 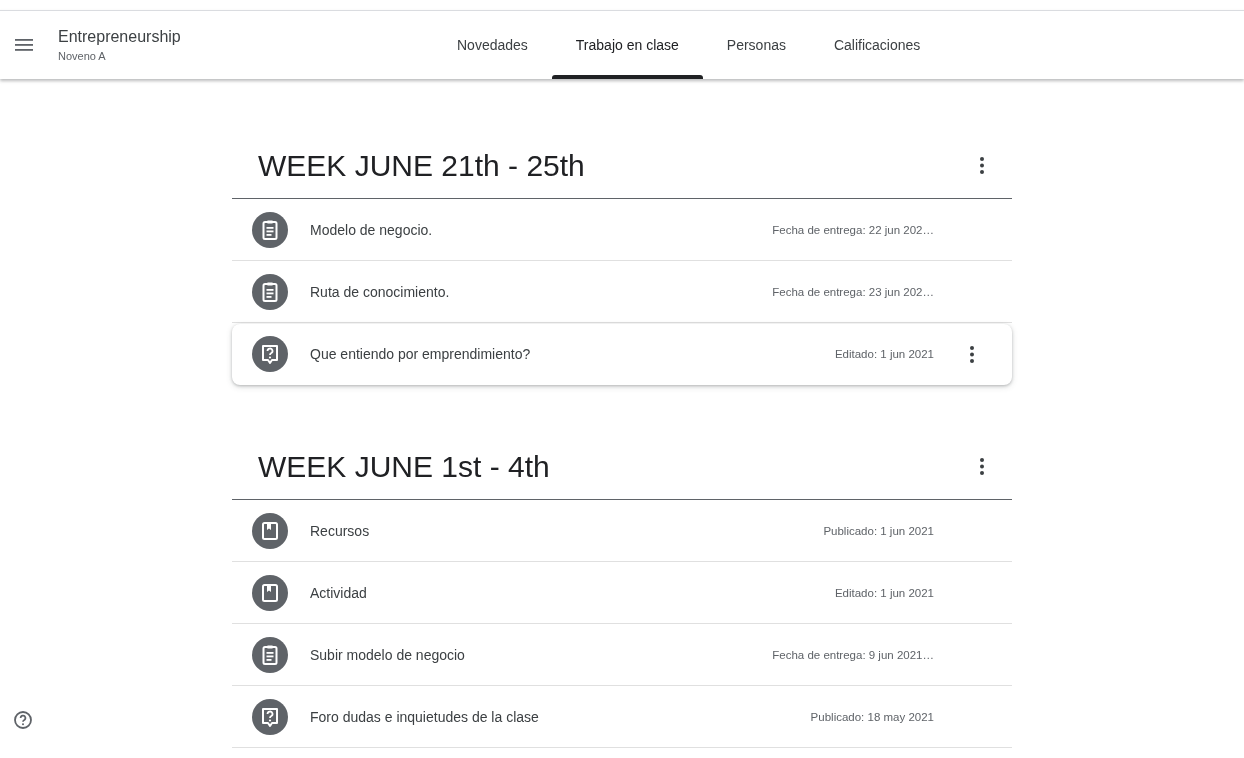 What do you see at coordinates (492, 45) in the screenshot?
I see `tab: Novedades` at bounding box center [492, 45].